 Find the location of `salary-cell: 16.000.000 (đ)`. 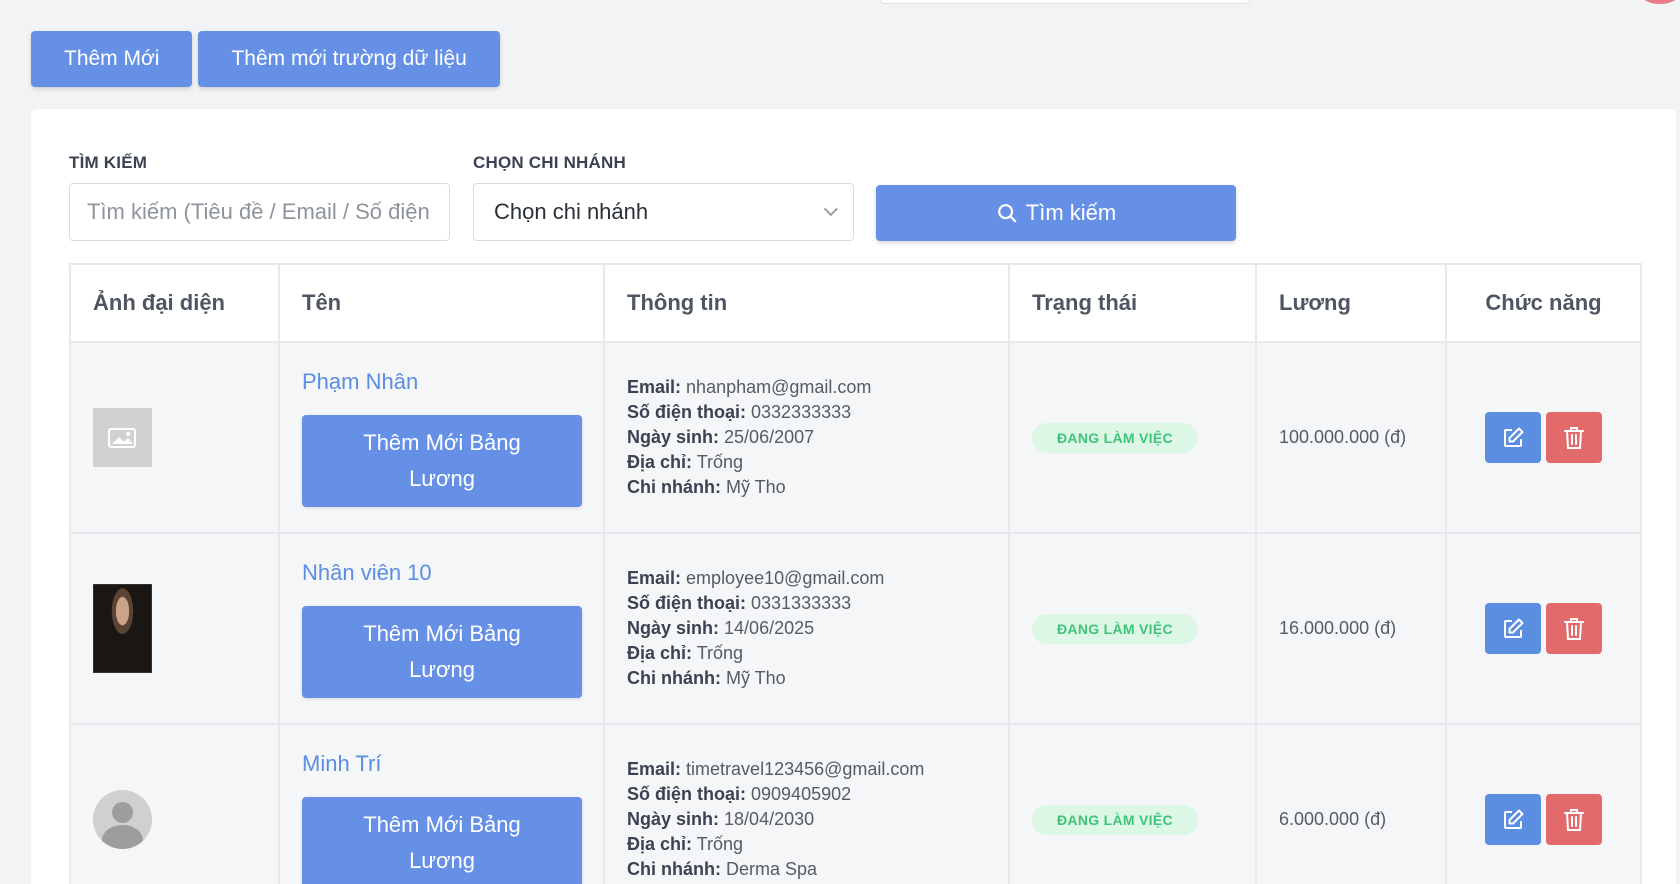

salary-cell: 16.000.000 (đ) is located at coordinates (1351, 628).